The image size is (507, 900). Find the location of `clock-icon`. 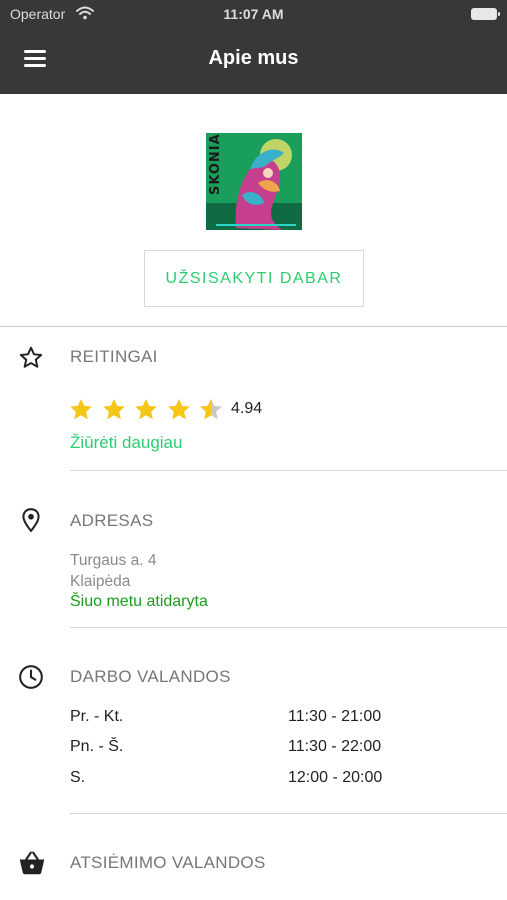

clock-icon is located at coordinates (31, 677).